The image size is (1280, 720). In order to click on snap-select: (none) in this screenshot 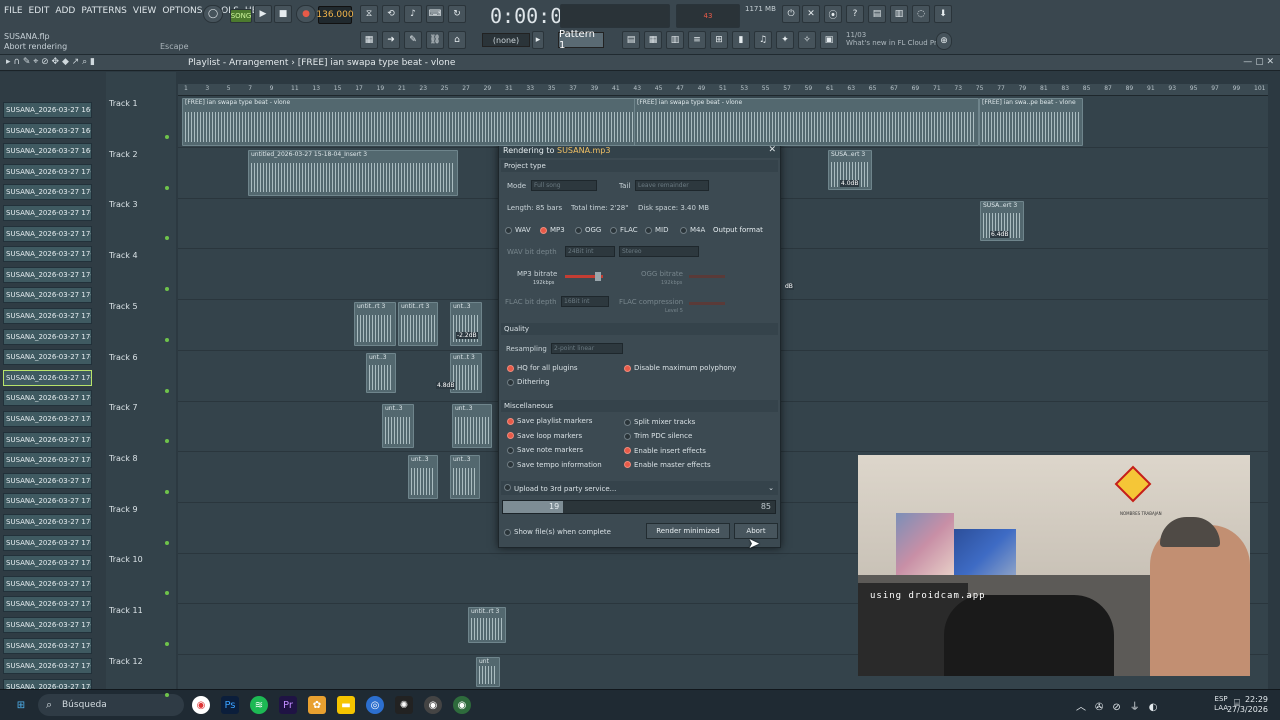, I will do `click(506, 40)`.